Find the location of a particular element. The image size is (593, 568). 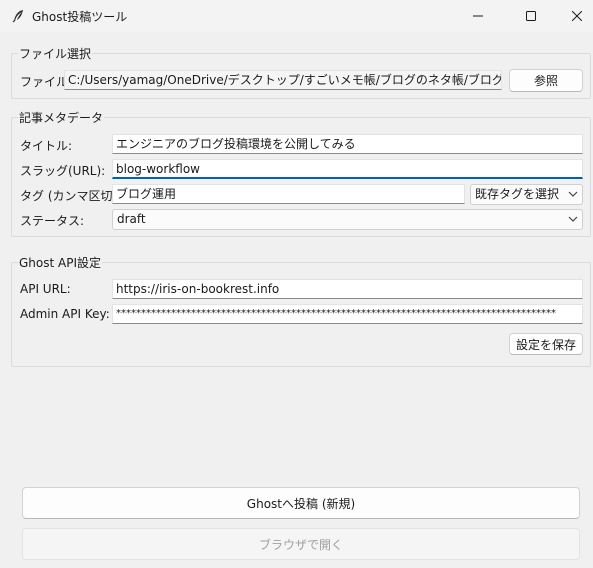

api-url-input: https://iris-on-bookrest.info is located at coordinates (347, 289).